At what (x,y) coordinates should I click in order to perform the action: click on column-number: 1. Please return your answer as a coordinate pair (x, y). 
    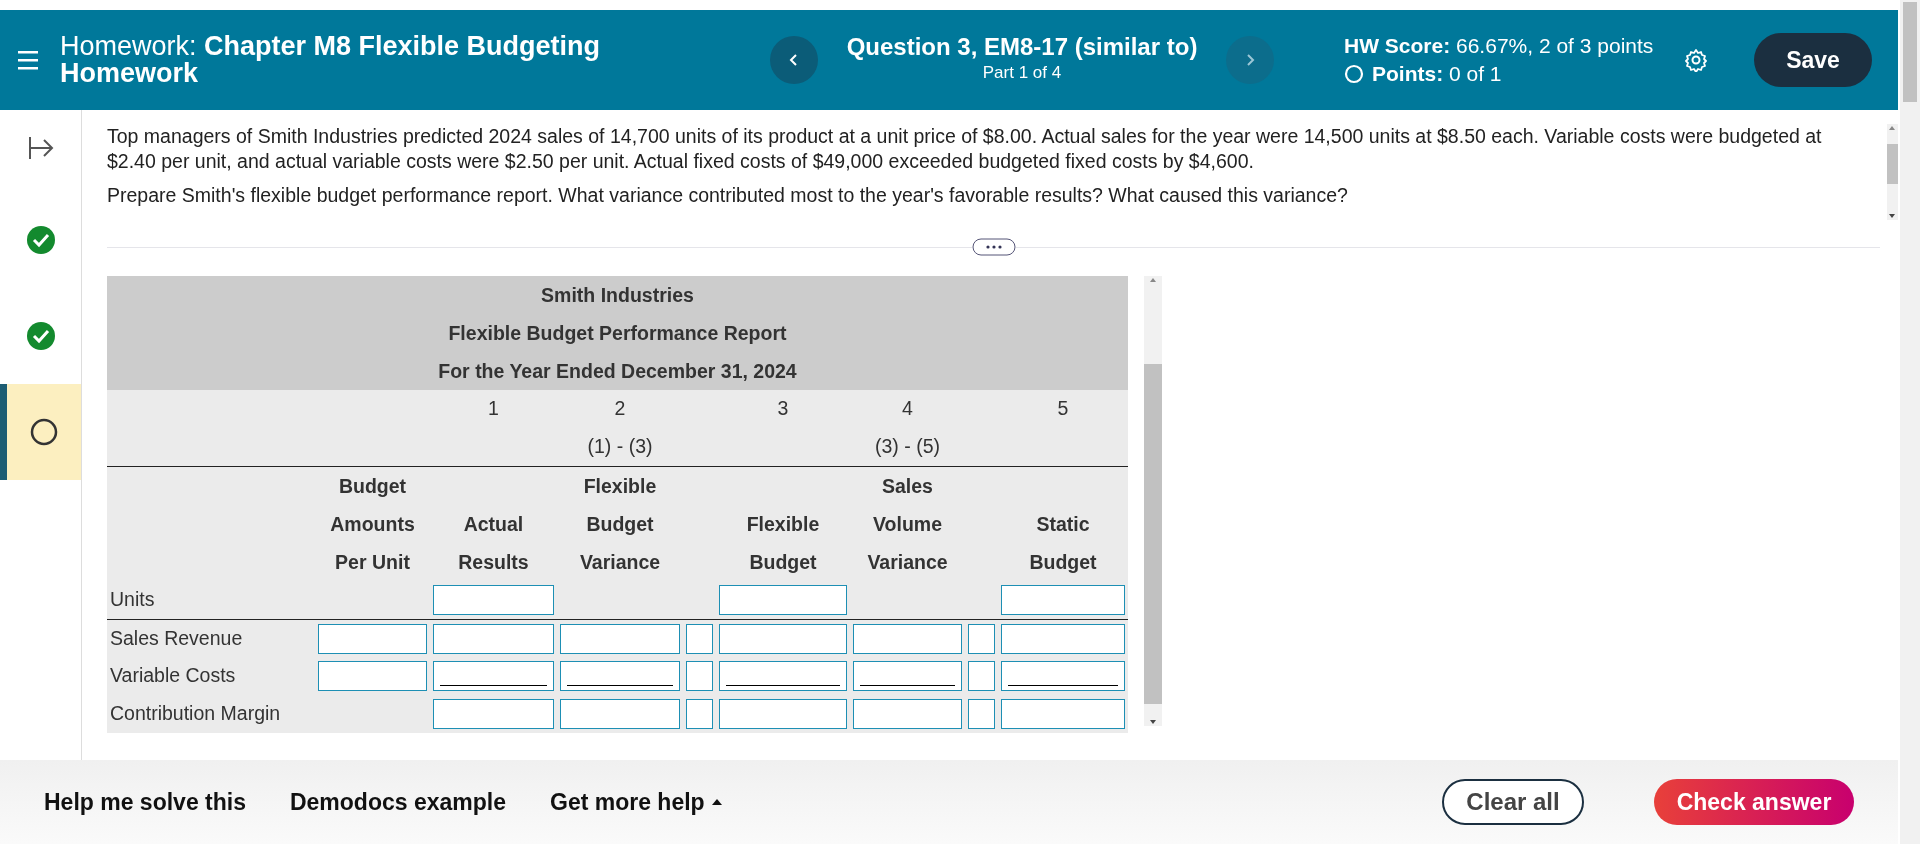
    Looking at the image, I should click on (493, 409).